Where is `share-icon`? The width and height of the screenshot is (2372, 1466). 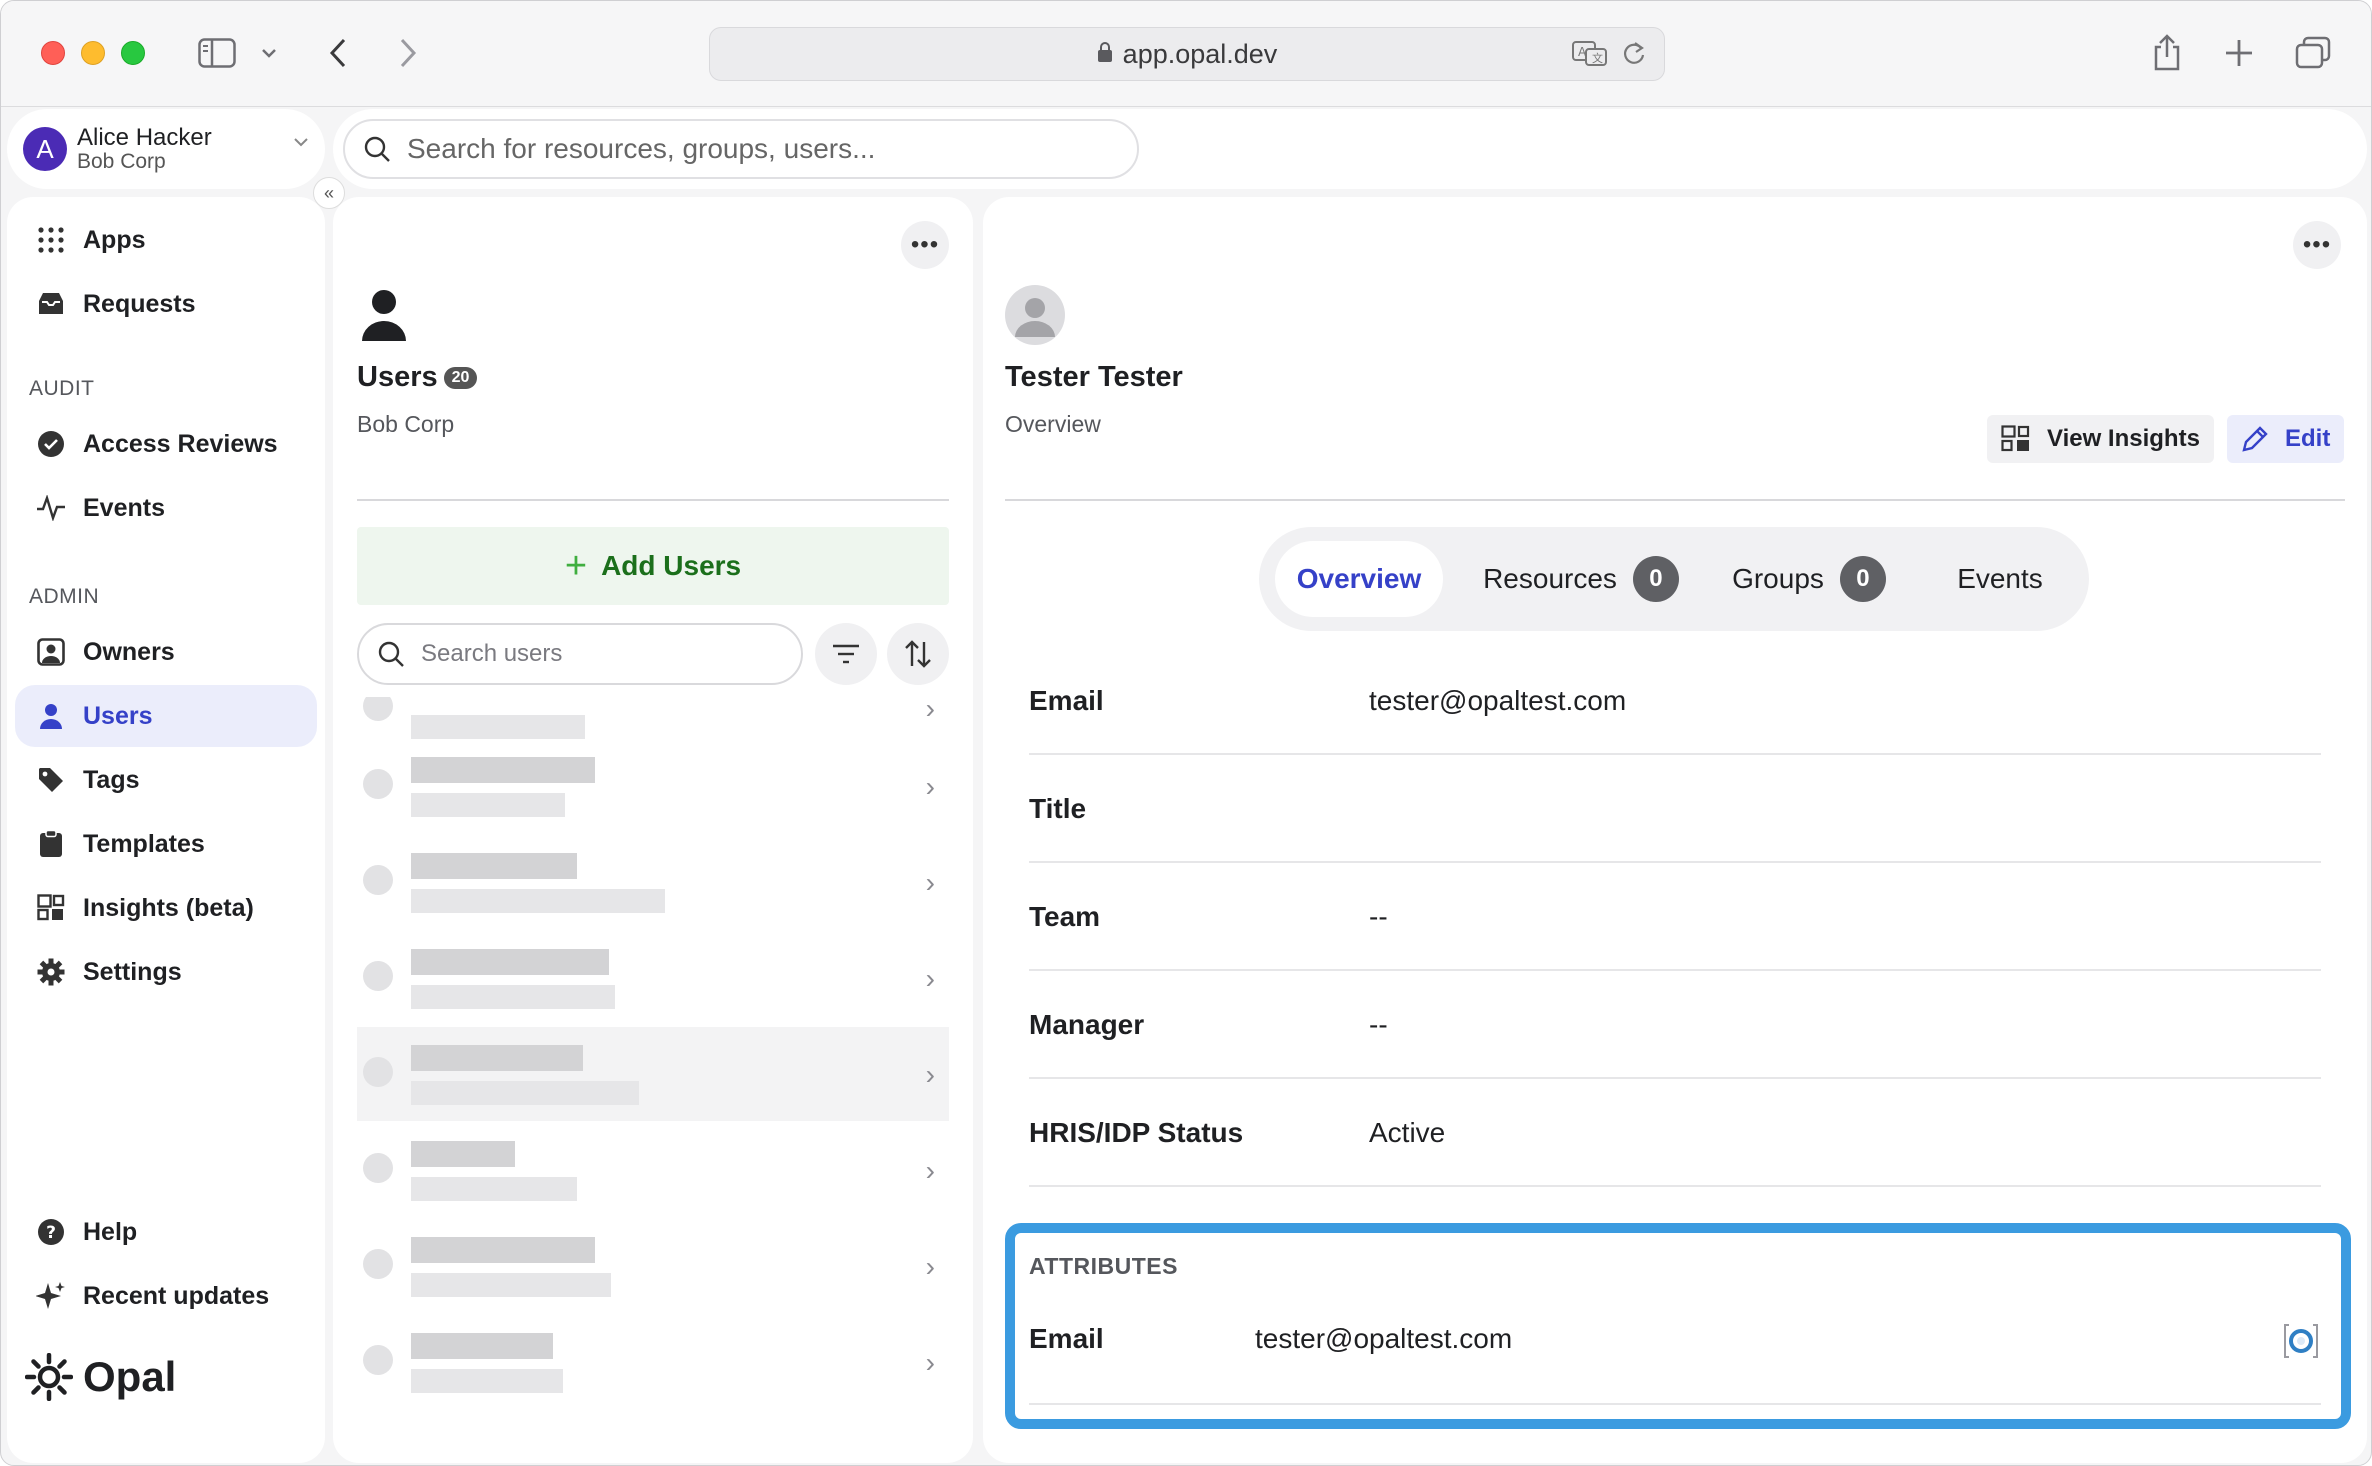 share-icon is located at coordinates (2167, 53).